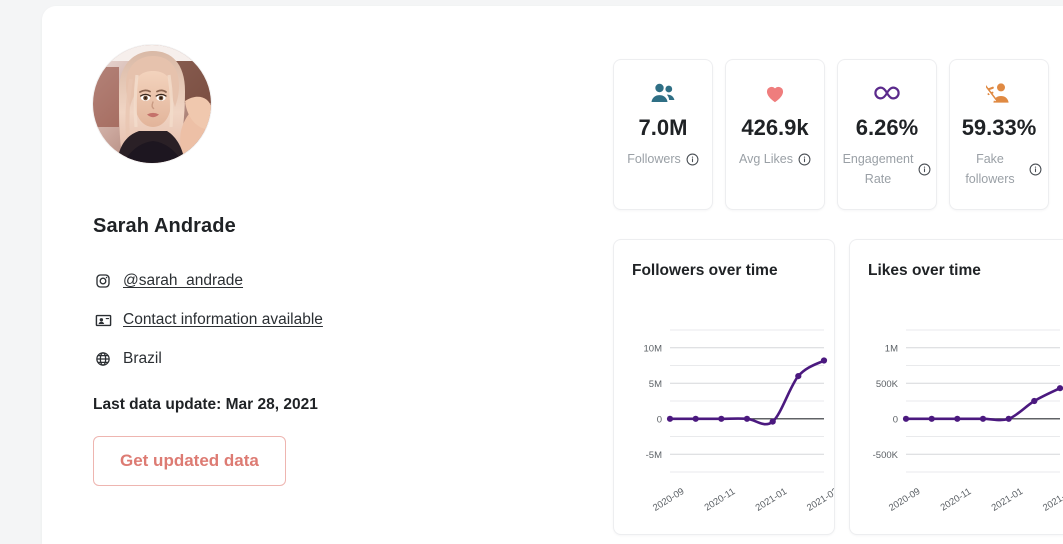  Describe the element at coordinates (663, 93) in the screenshot. I see `people-icon` at that location.